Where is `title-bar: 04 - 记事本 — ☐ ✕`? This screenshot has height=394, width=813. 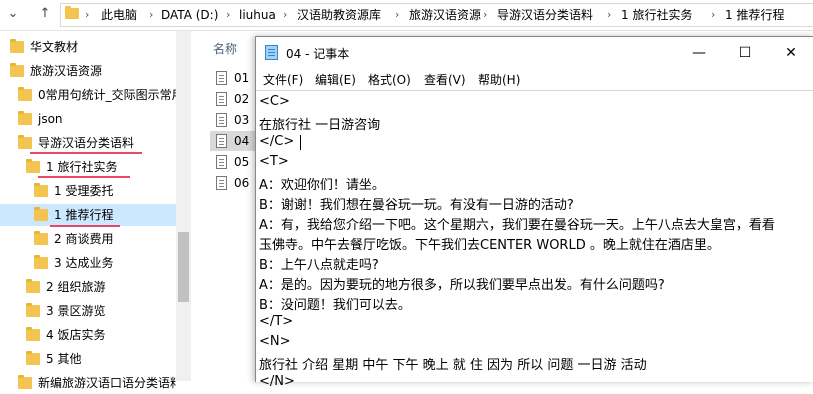 title-bar: 04 - 记事本 — ☐ ✕ is located at coordinates (534, 53).